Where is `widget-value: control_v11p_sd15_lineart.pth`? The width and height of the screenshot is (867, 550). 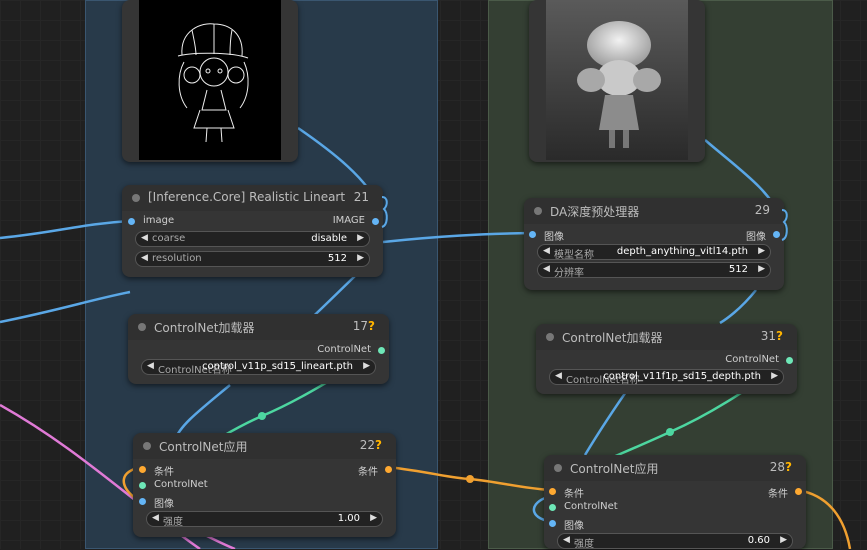
widget-value: control_v11p_sd15_lineart.pth is located at coordinates (277, 366).